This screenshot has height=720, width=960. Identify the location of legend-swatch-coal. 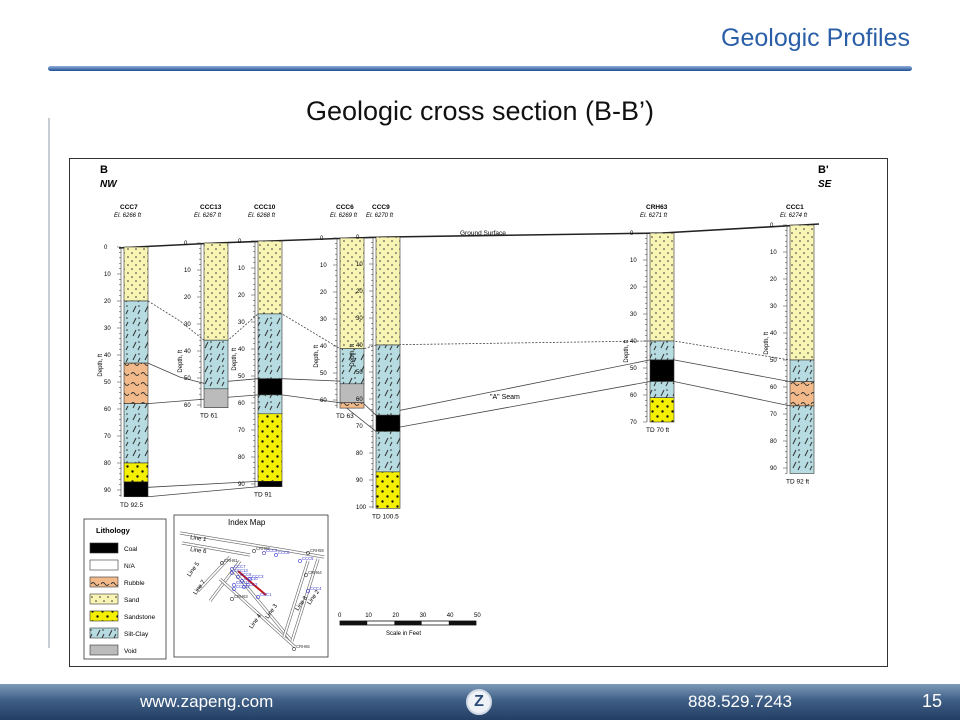
(104, 548).